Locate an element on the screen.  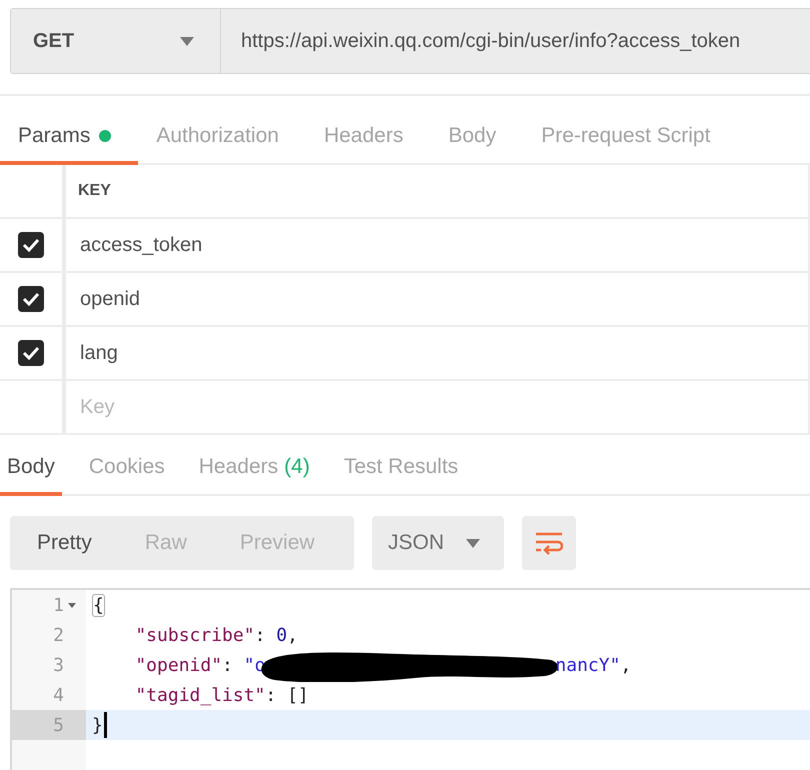
code-key: "openid" is located at coordinates (157, 665).